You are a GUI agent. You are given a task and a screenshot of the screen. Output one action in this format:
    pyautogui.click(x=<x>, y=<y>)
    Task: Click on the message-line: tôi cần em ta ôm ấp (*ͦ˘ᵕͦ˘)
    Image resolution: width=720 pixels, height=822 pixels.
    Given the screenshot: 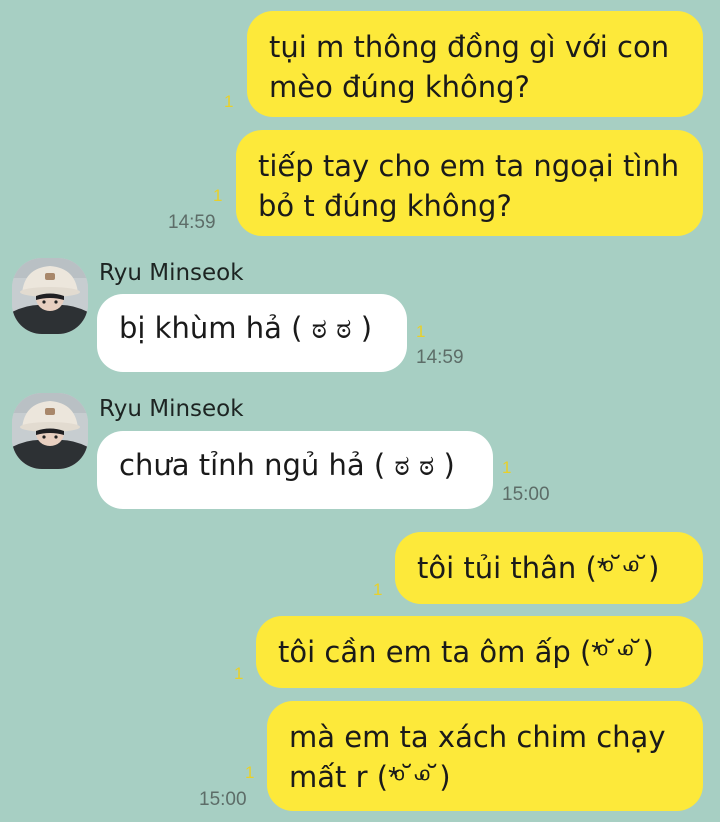 What is the action you would take?
    pyautogui.click(x=466, y=652)
    